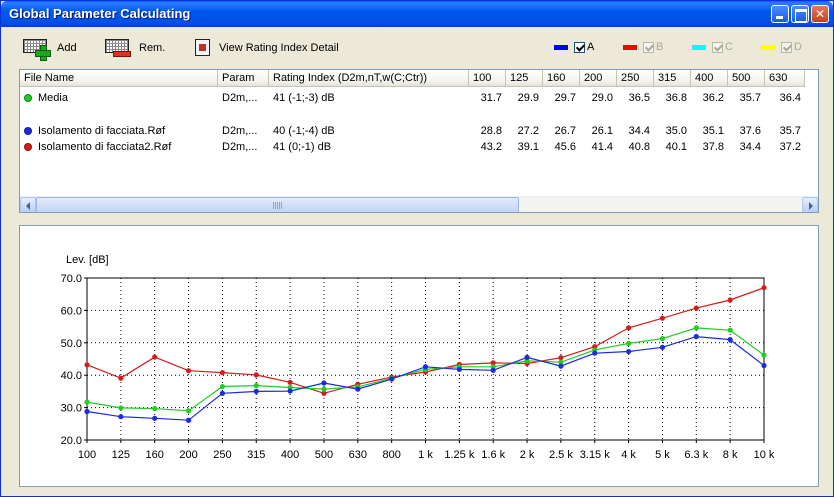 The width and height of the screenshot is (834, 497). I want to click on horizontal-scrollbar, so click(419, 204).